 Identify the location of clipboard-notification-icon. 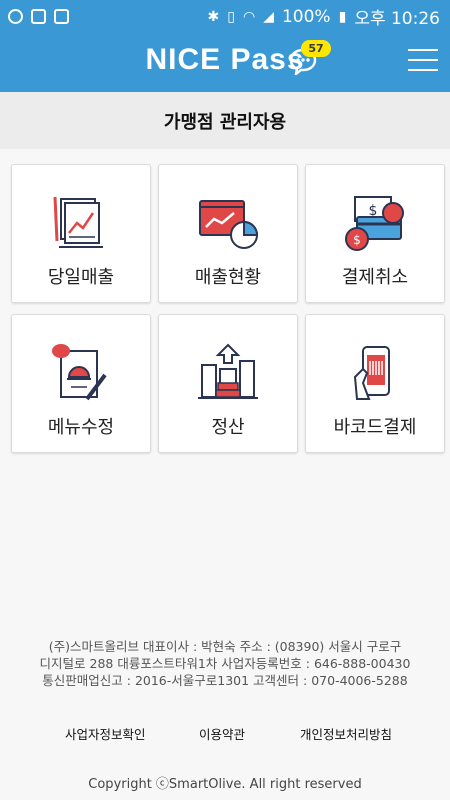
(61, 16).